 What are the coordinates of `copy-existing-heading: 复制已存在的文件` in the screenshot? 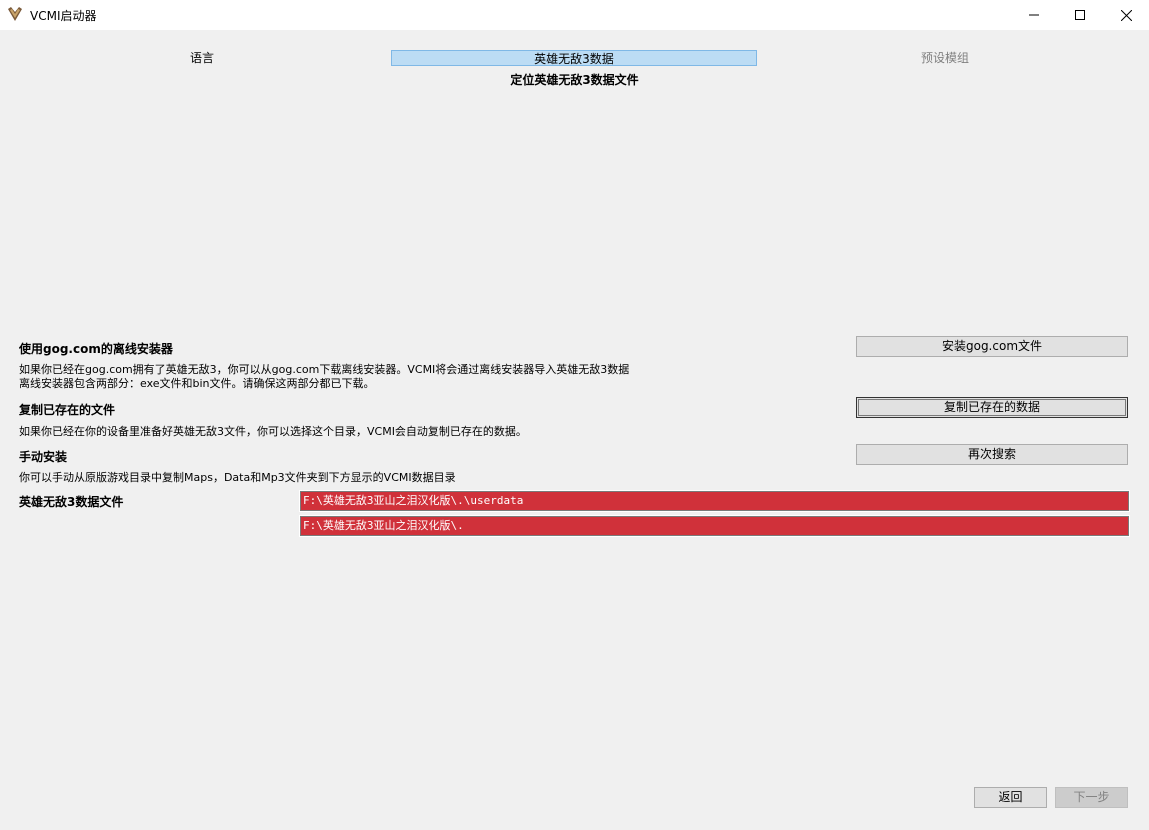 It's located at (67, 410).